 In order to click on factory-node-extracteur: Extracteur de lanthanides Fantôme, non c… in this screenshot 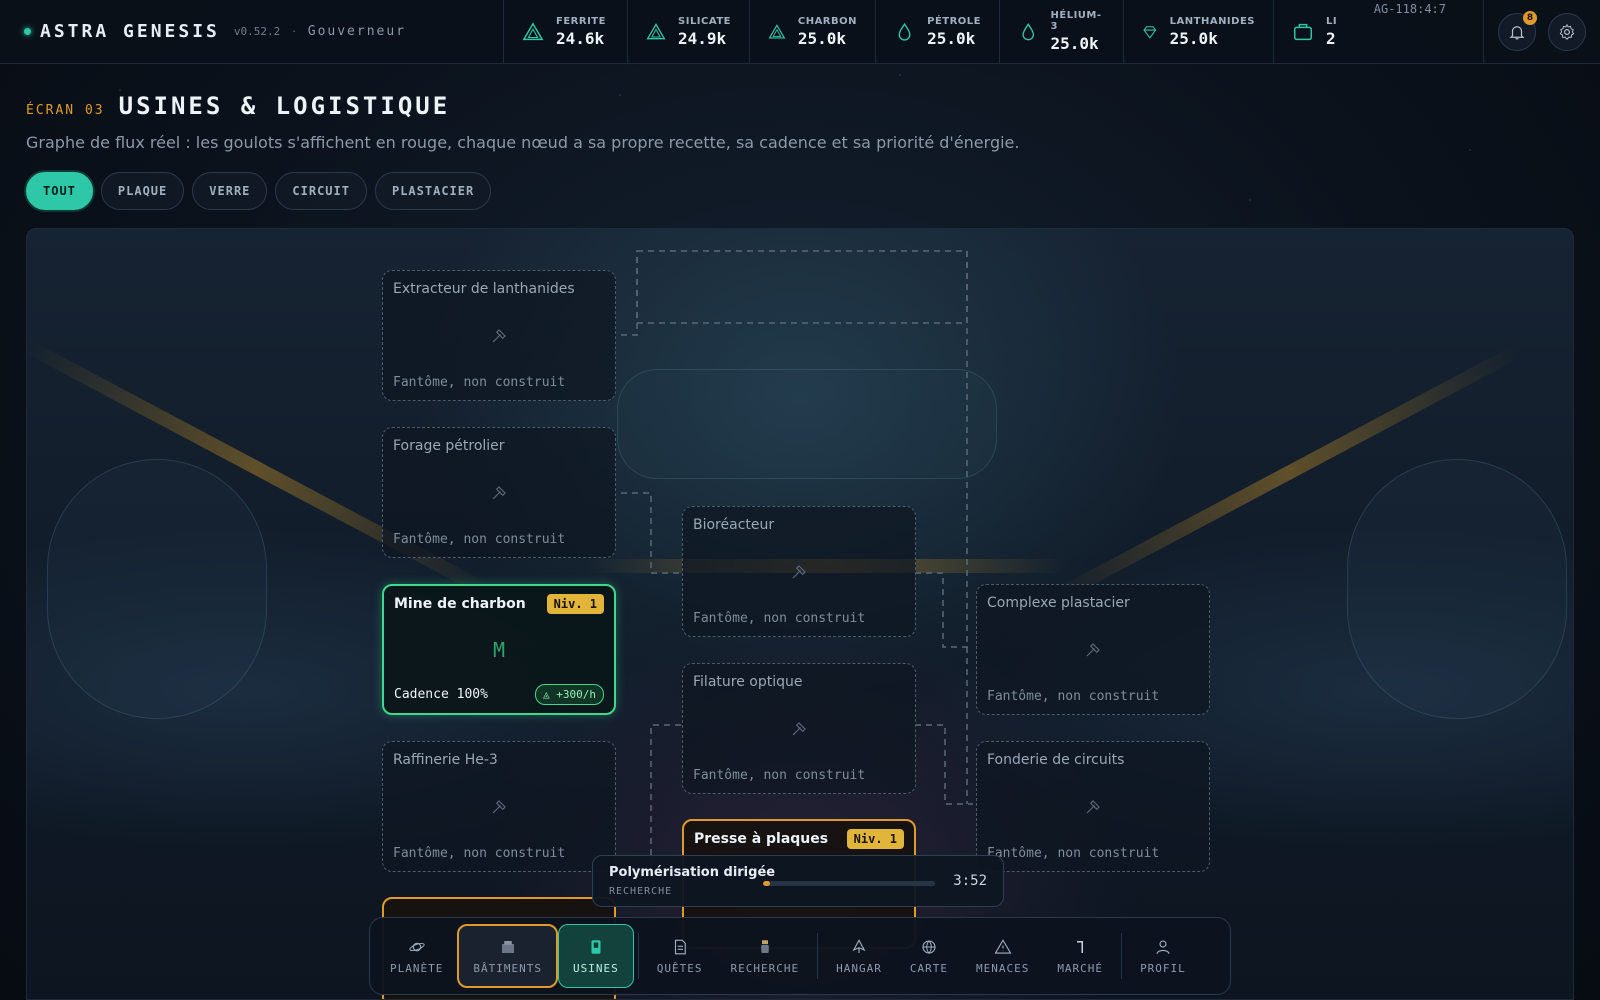, I will do `click(499, 335)`.